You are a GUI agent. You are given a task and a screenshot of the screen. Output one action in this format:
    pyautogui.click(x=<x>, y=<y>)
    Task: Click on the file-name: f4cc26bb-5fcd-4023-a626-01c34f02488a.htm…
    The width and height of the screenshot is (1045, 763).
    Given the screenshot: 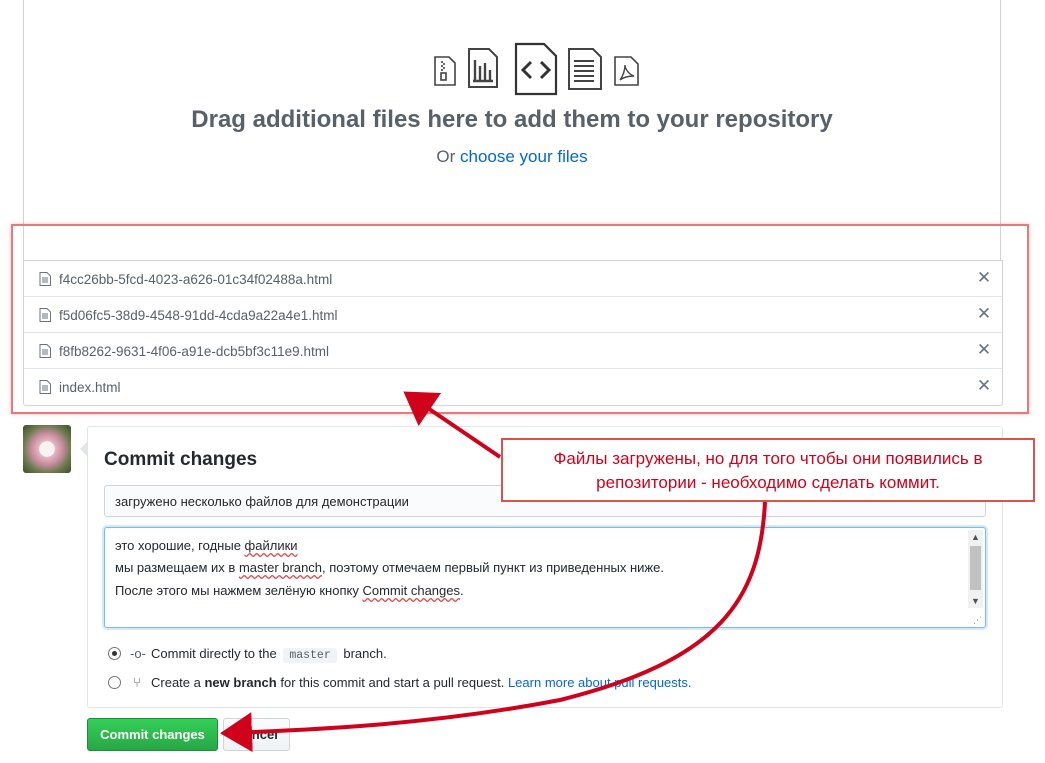 What is the action you would take?
    pyautogui.click(x=196, y=279)
    